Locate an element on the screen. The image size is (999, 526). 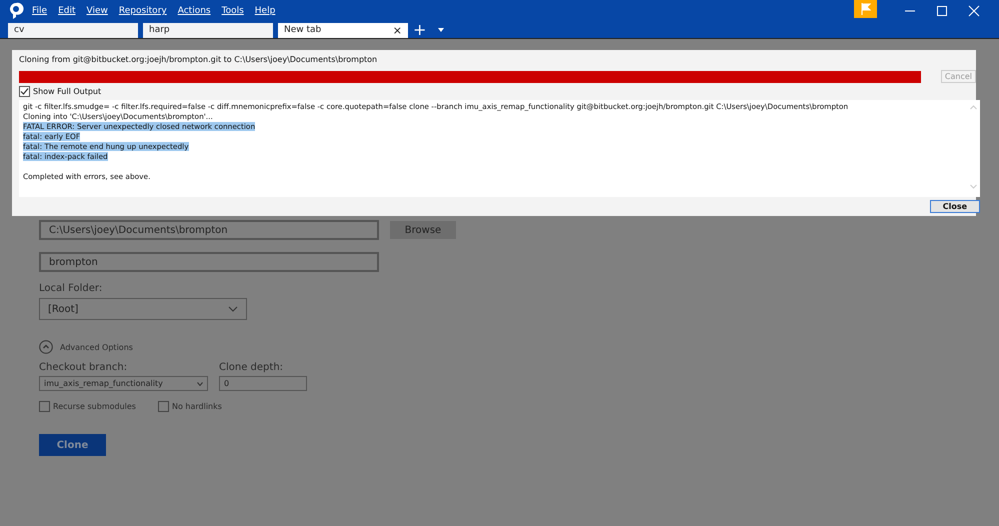
chevron-down-icon is located at coordinates (233, 309).